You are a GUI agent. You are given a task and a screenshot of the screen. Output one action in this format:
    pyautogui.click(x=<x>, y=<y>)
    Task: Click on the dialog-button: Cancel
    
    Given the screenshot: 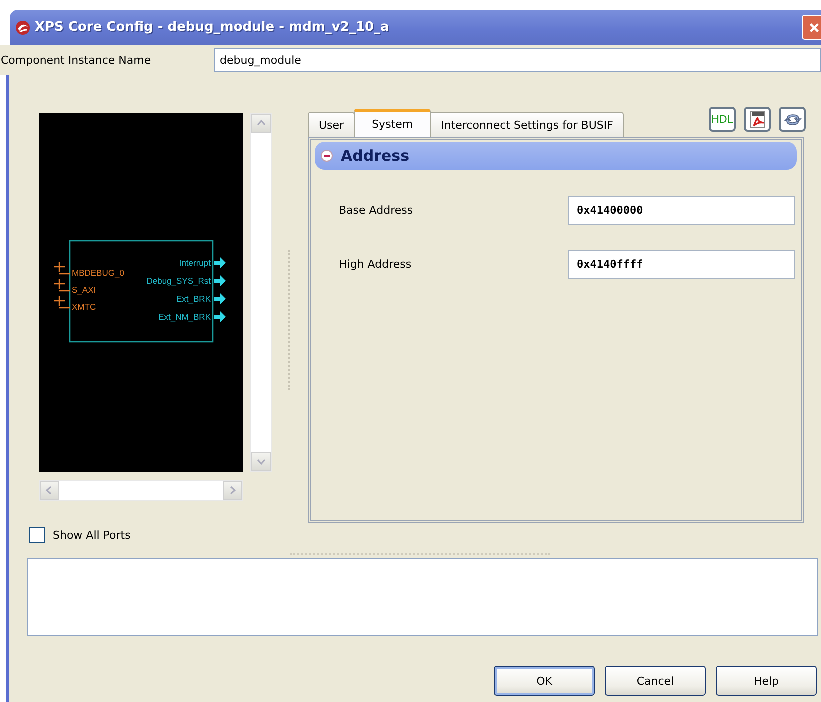 What is the action you would take?
    pyautogui.click(x=655, y=681)
    